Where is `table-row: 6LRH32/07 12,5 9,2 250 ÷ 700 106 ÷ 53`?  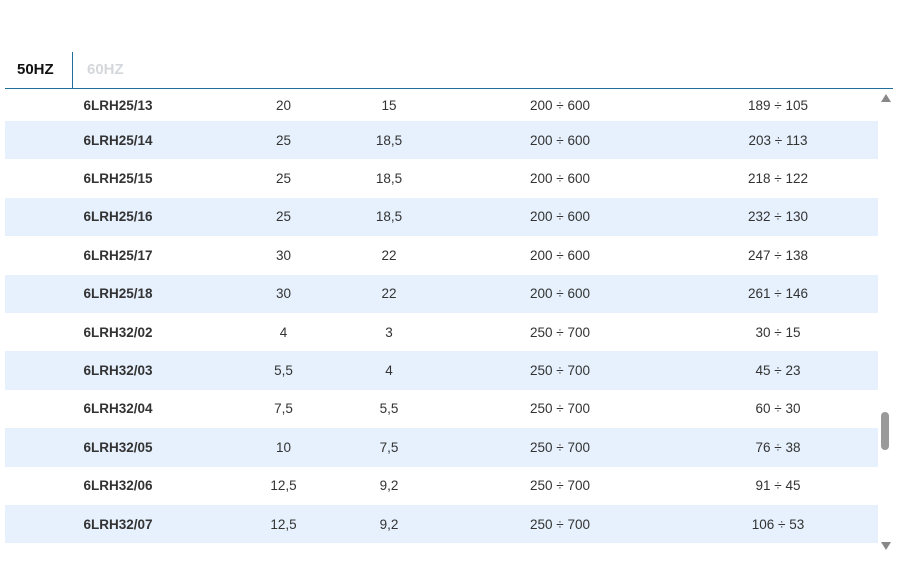 table-row: 6LRH32/07 12,5 9,2 250 ÷ 700 106 ÷ 53 is located at coordinates (441, 524).